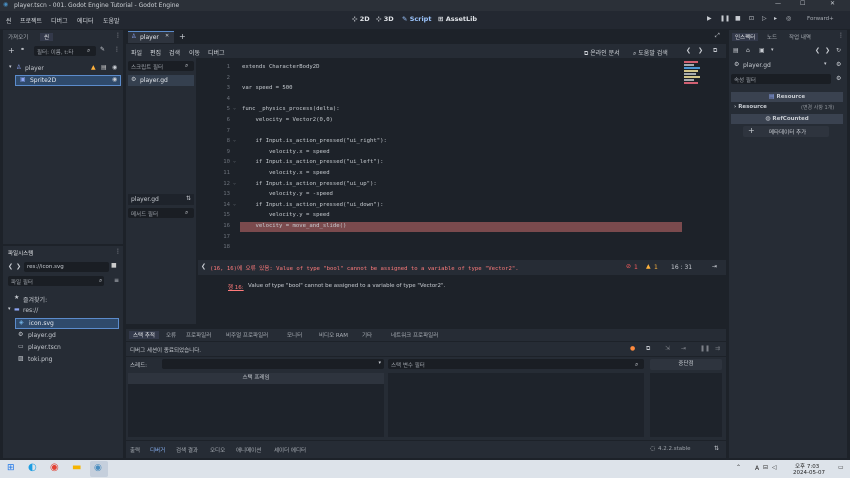 The height and width of the screenshot is (478, 850). Describe the element at coordinates (714, 267) in the screenshot. I see `indent-icon: ⇥` at that location.